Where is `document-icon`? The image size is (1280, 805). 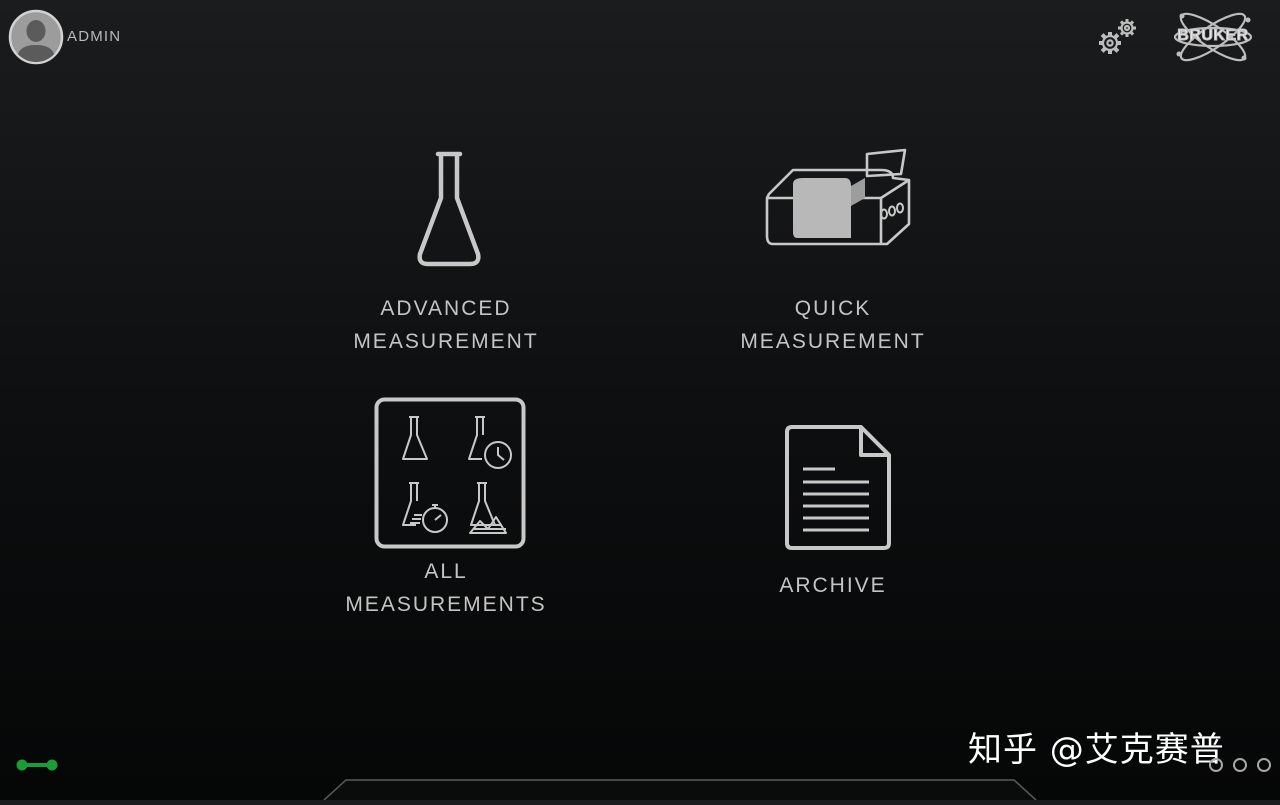
document-icon is located at coordinates (838, 490).